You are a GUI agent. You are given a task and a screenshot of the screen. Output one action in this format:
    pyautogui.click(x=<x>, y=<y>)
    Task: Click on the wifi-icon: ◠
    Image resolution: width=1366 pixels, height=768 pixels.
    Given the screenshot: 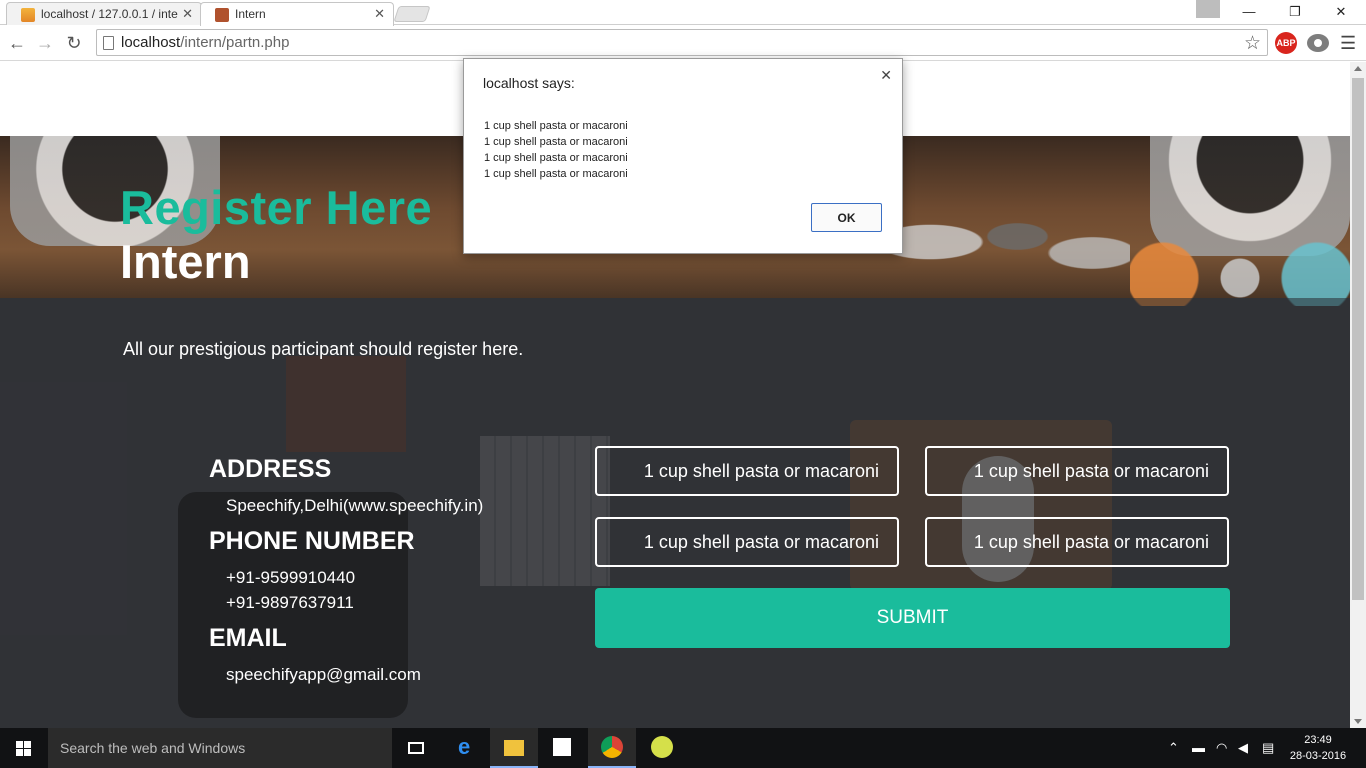 What is the action you would take?
    pyautogui.click(x=1221, y=748)
    